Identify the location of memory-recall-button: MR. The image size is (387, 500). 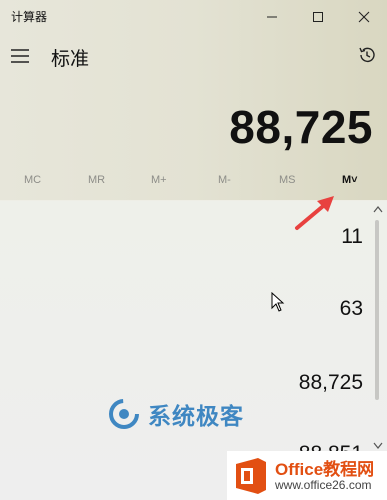
(96, 180).